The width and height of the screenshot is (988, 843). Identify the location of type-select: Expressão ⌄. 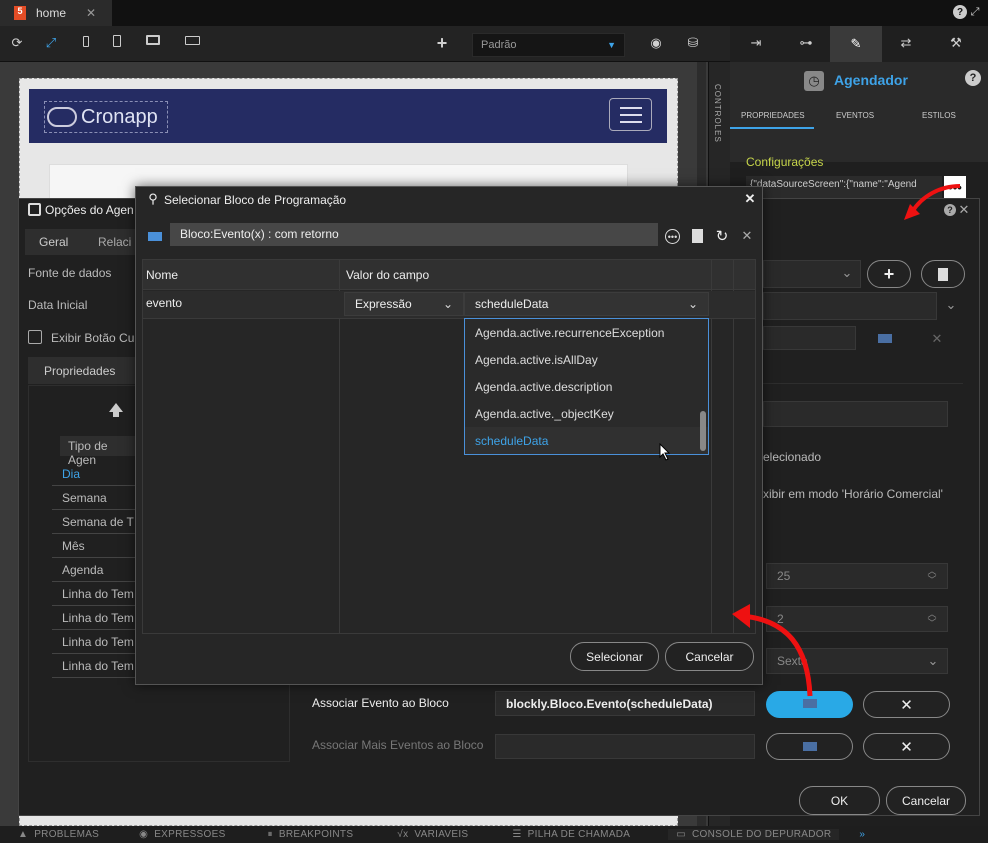
(404, 304).